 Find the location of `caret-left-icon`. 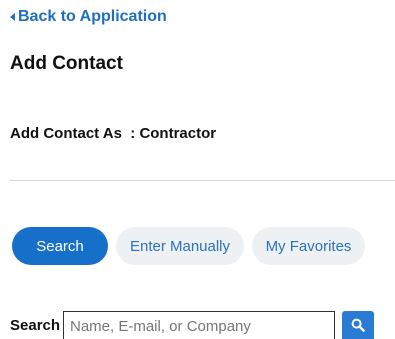

caret-left-icon is located at coordinates (12, 17).